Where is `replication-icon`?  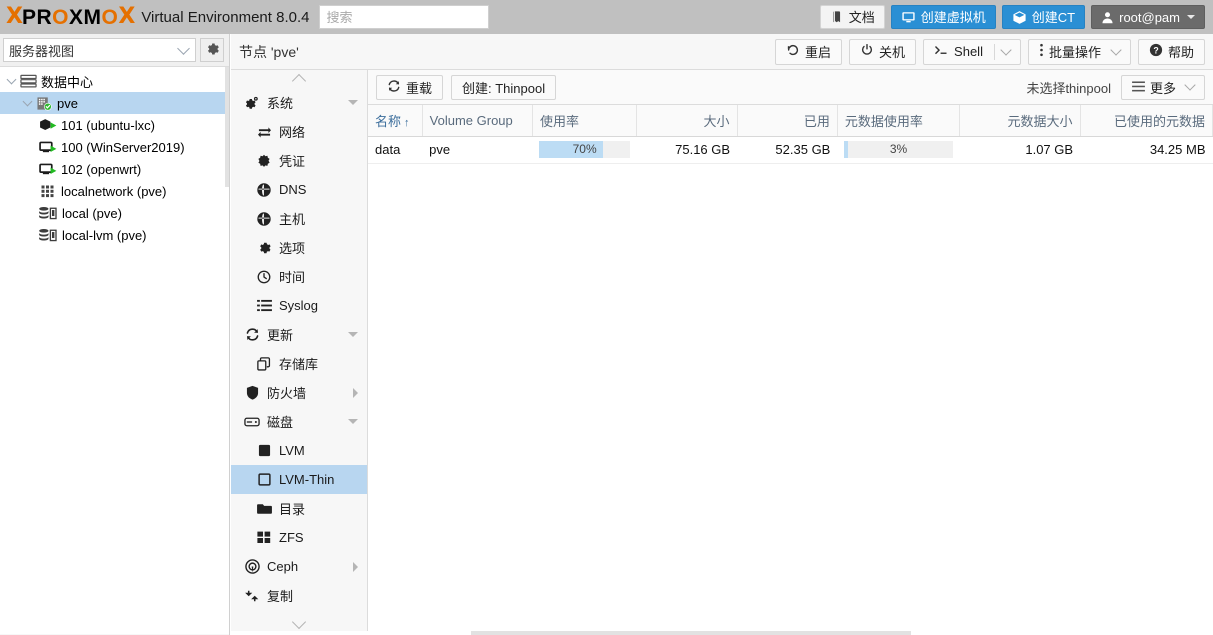 replication-icon is located at coordinates (252, 596).